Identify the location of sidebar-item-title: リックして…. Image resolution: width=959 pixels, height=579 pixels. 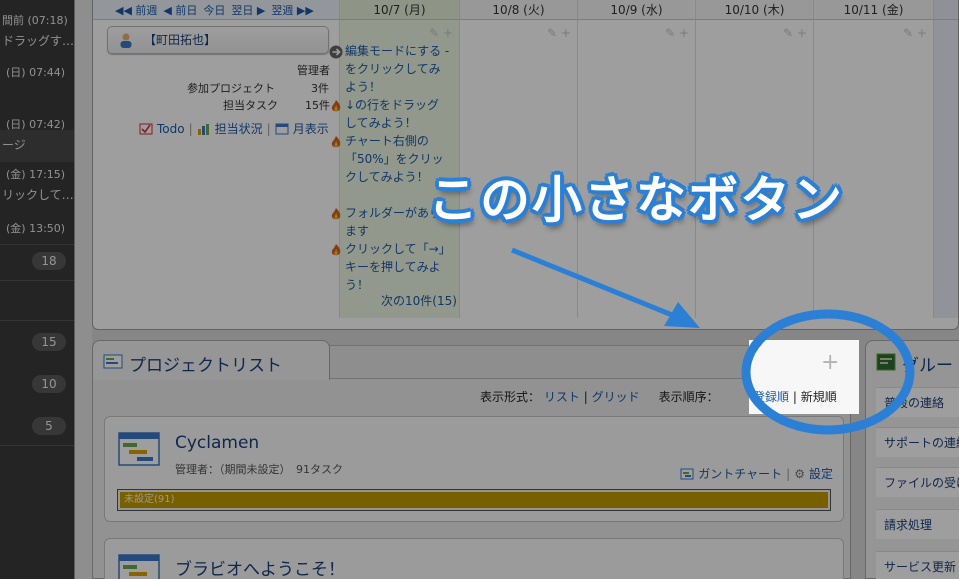
(38, 194).